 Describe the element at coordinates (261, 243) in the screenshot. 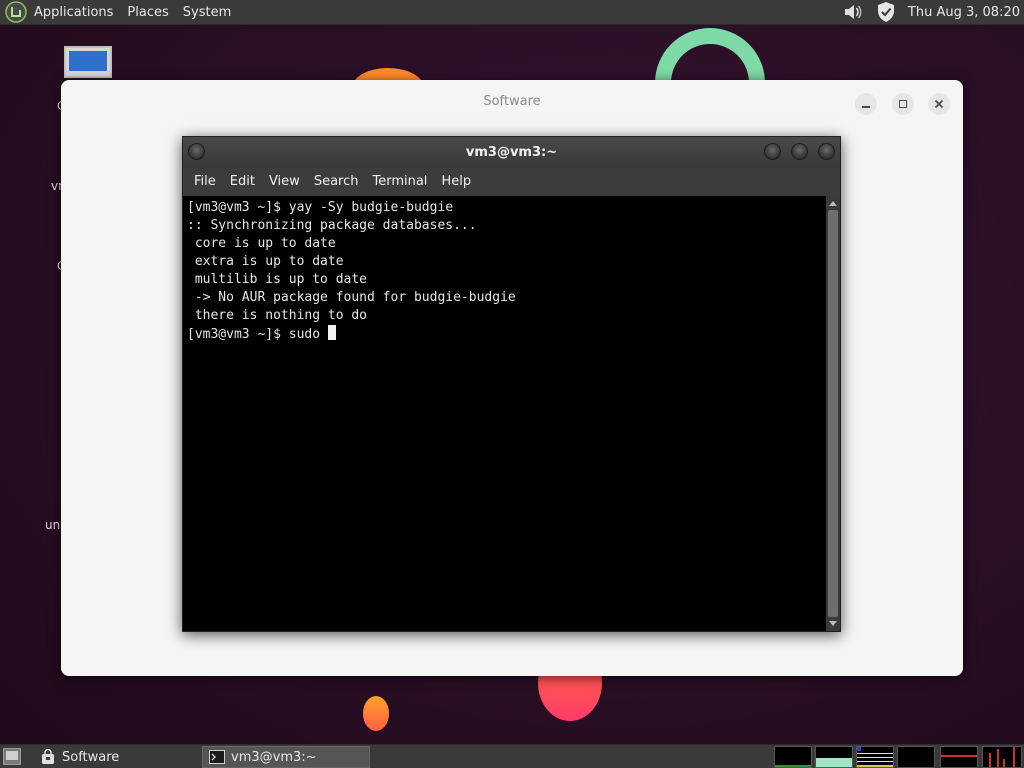

I see `terminal-line: core is up to date` at that location.